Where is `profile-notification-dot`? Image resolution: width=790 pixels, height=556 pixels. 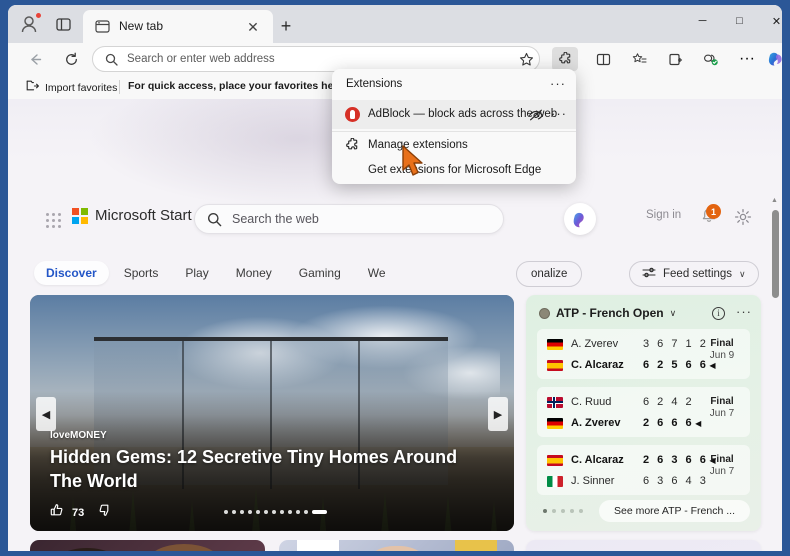
profile-notification-dot is located at coordinates (38, 15).